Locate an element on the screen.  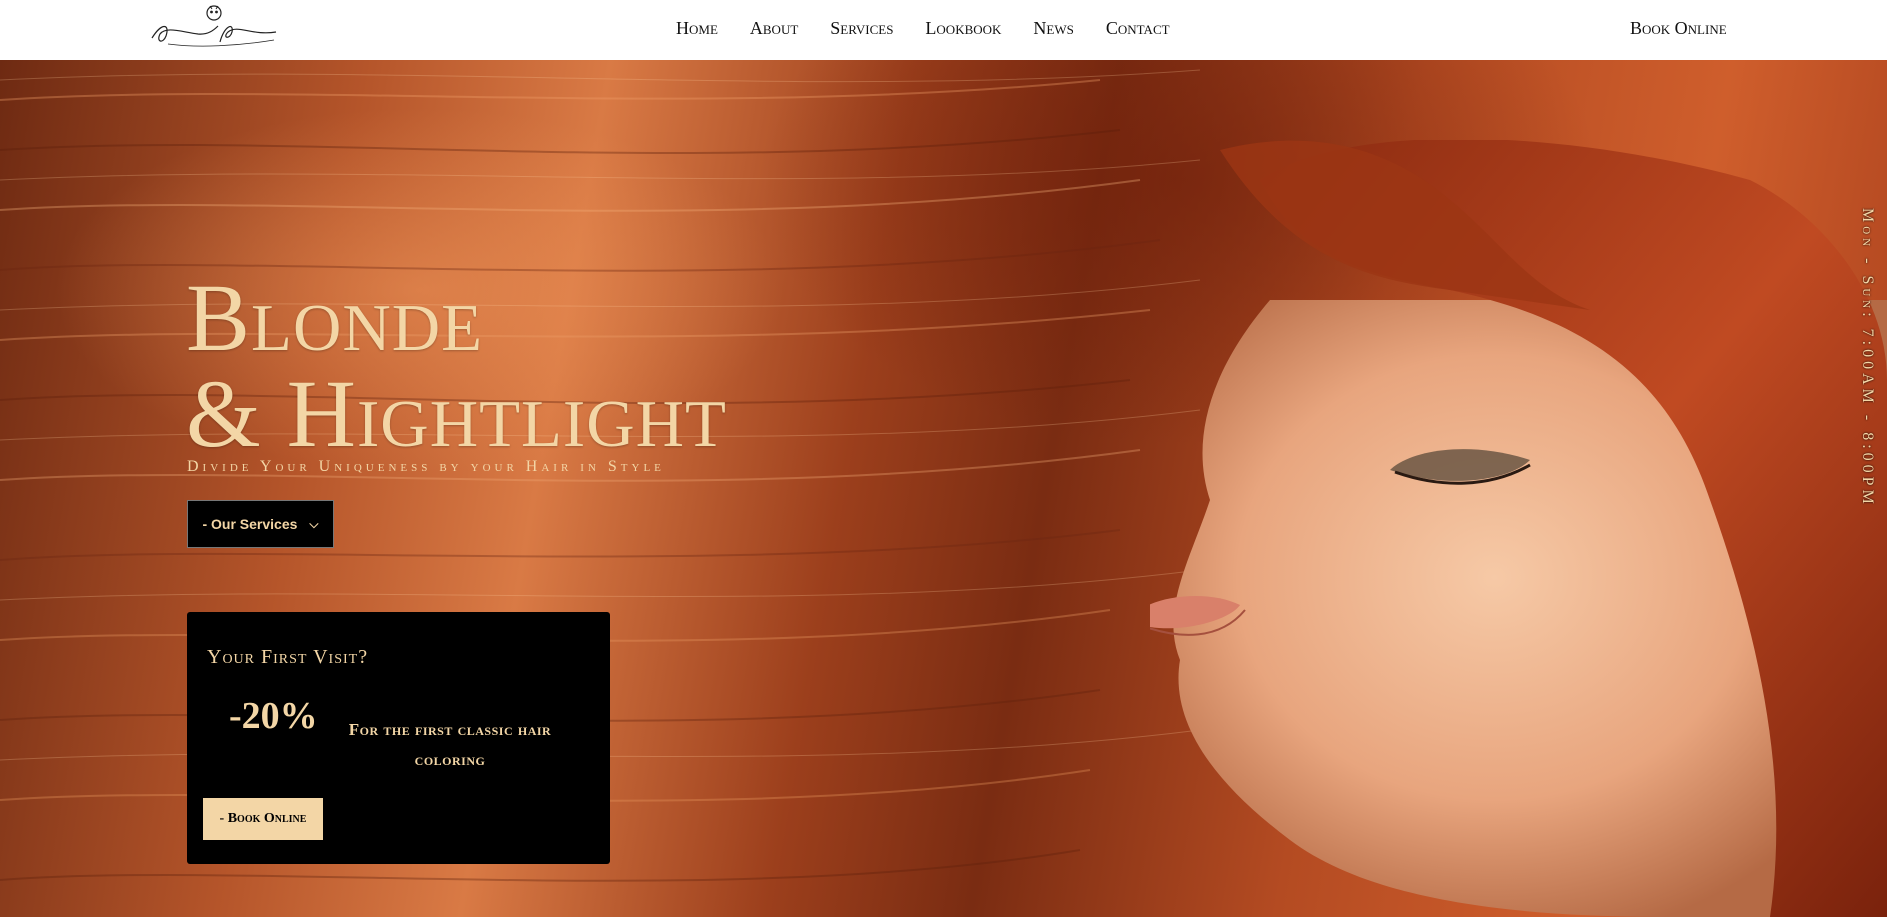
promo-book-online-button: - Book Online is located at coordinates (263, 819).